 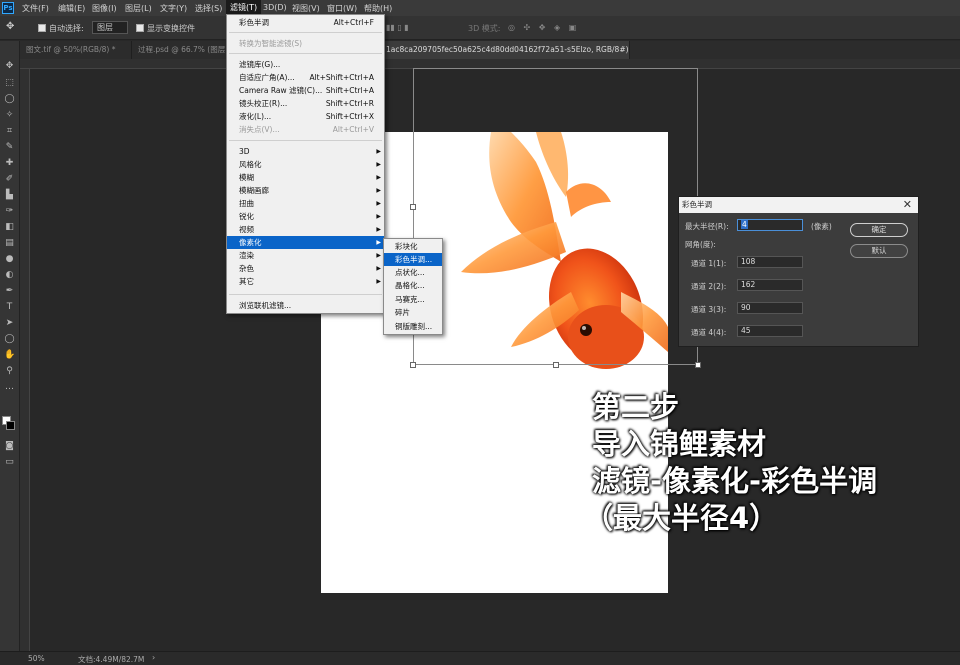 I want to click on filter-menu-item-lens-correction: 镜头校正(R)... Shift+Ctrl+R, so click(x=305, y=103).